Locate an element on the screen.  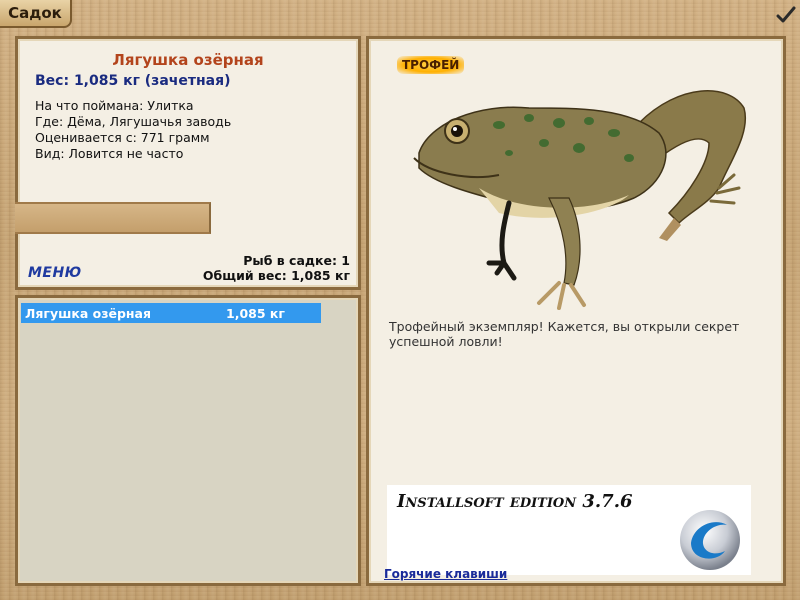
wood-divider is located at coordinates (113, 218).